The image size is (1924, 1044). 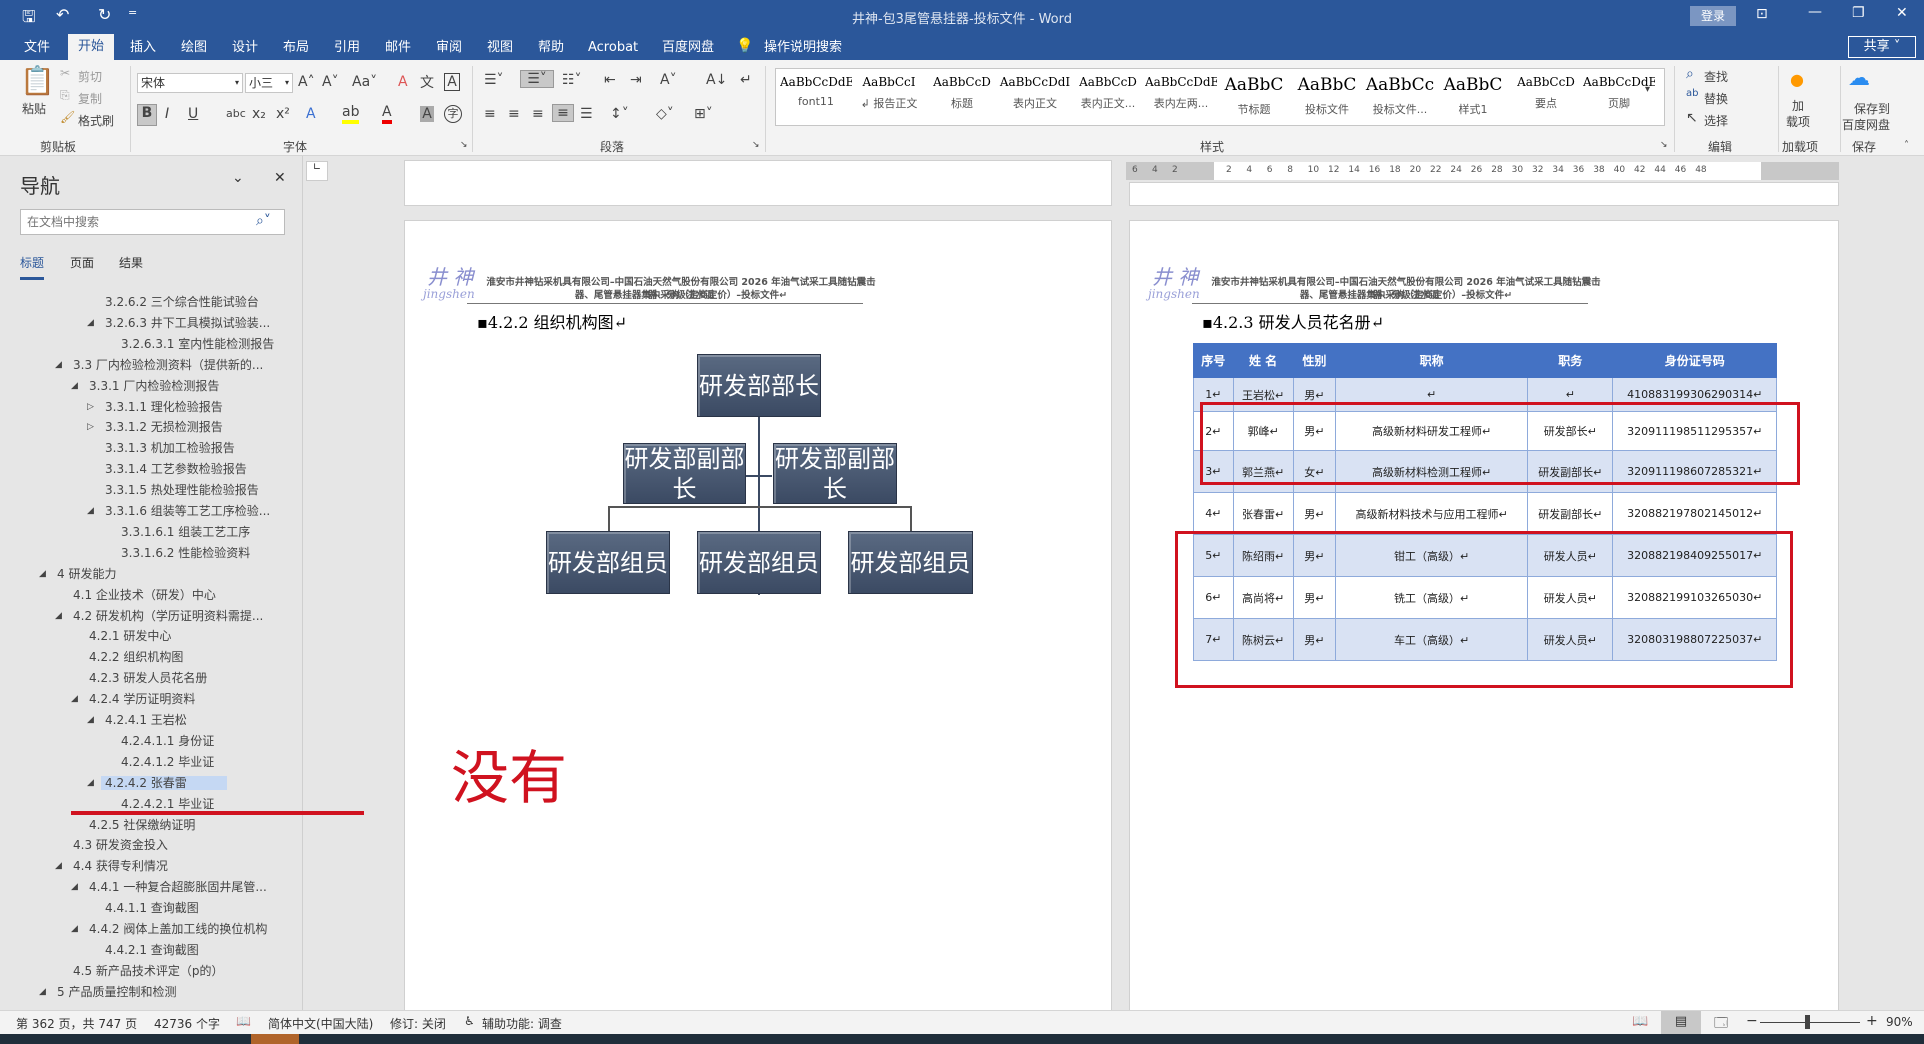 What do you see at coordinates (167, 741) in the screenshot?
I see `nav-heading-item: 4.2.4.1.1 身份证` at bounding box center [167, 741].